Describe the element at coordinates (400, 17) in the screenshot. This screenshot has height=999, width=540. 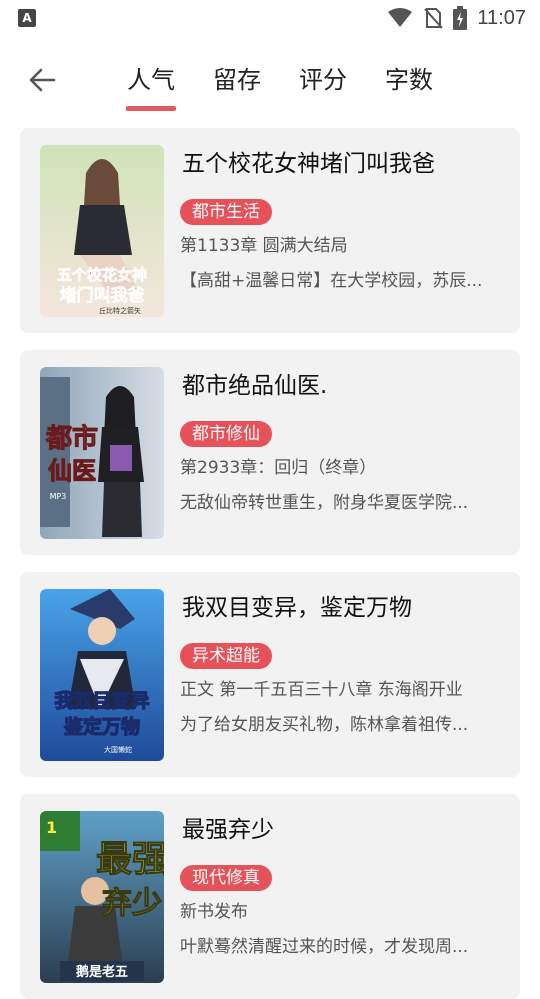
I see `wifi-icon` at that location.